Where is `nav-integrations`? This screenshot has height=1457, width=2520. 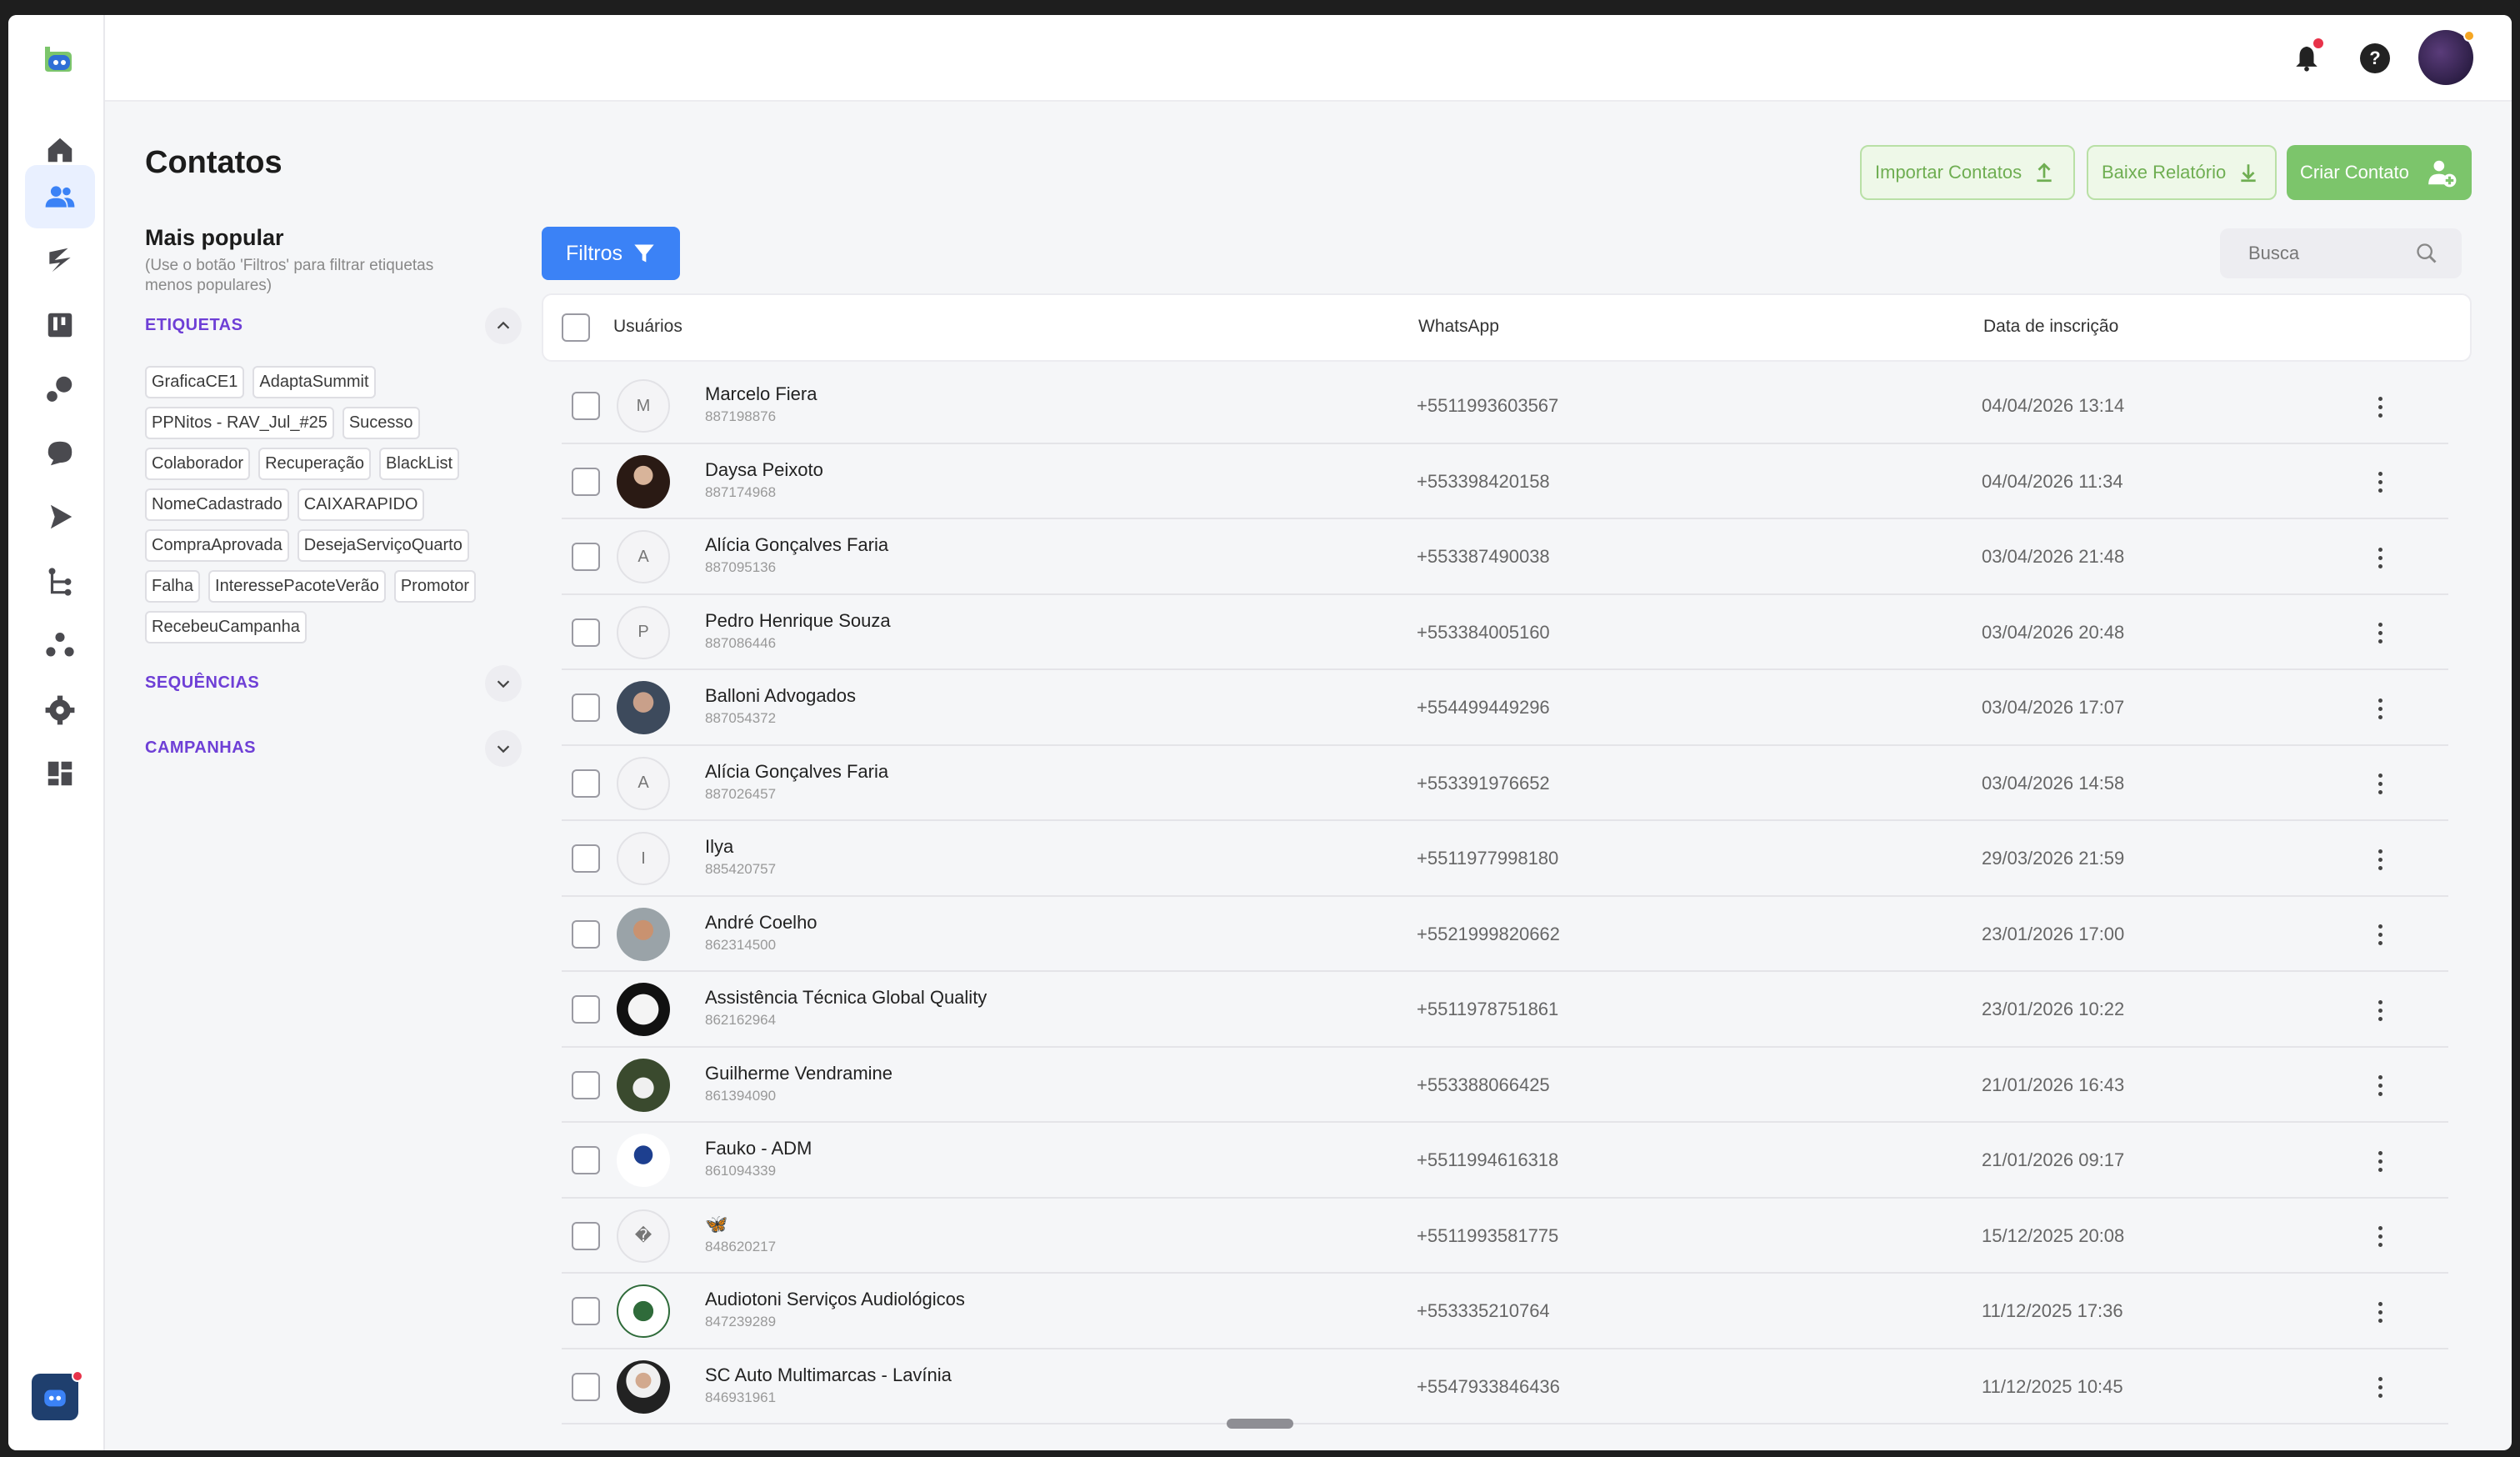
nav-integrations is located at coordinates (60, 388).